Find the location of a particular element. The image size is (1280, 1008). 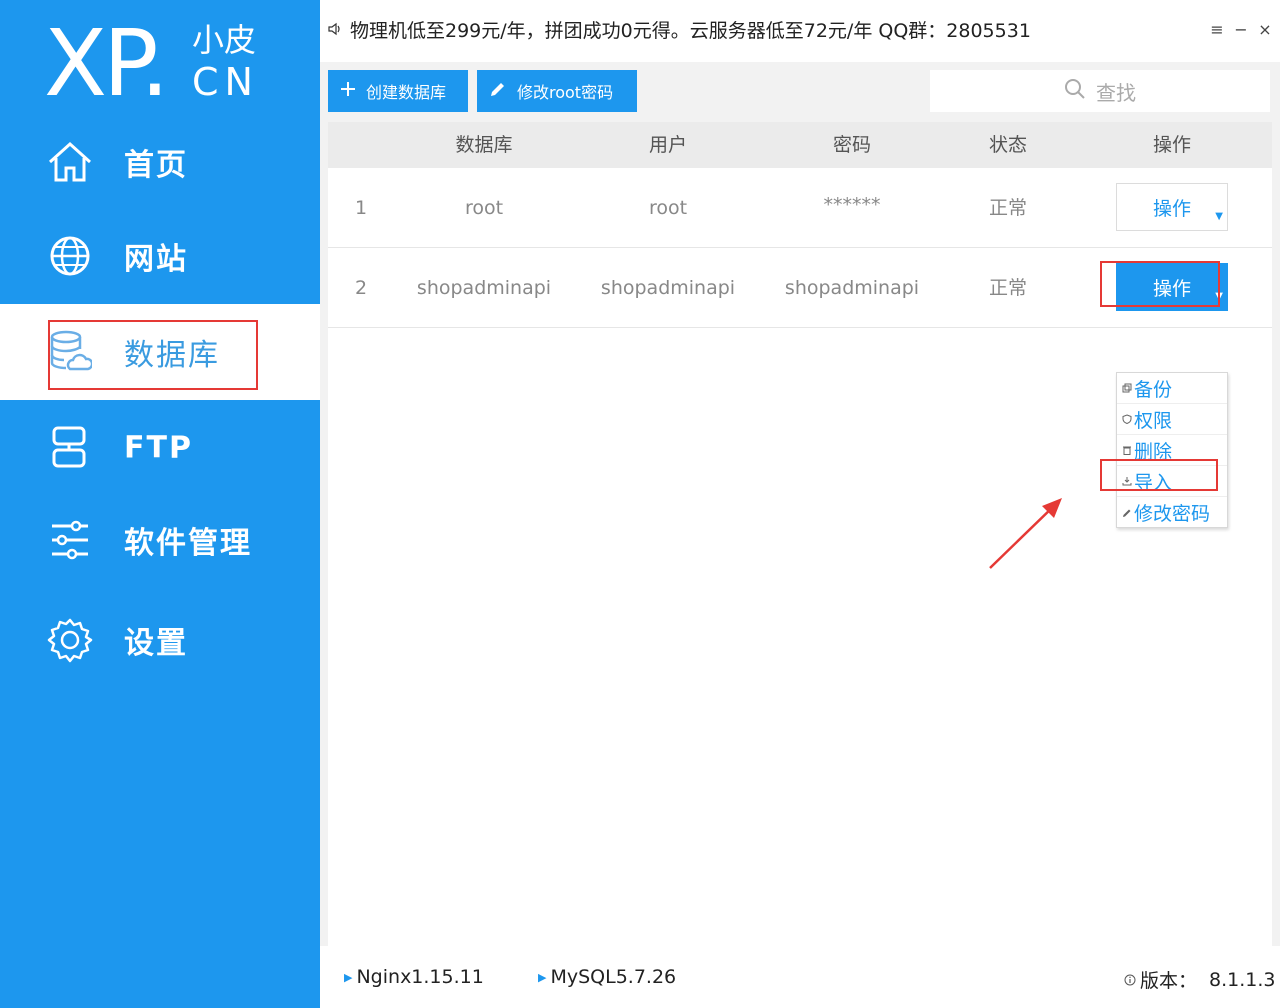

menu-item-import: 导入 is located at coordinates (1172, 481).